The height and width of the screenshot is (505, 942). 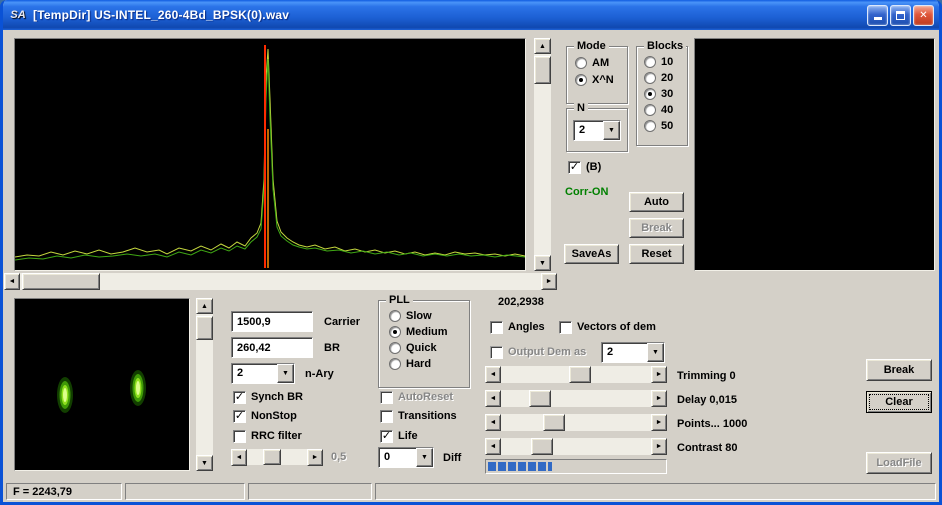 I want to click on auto-button: Auto, so click(x=656, y=202).